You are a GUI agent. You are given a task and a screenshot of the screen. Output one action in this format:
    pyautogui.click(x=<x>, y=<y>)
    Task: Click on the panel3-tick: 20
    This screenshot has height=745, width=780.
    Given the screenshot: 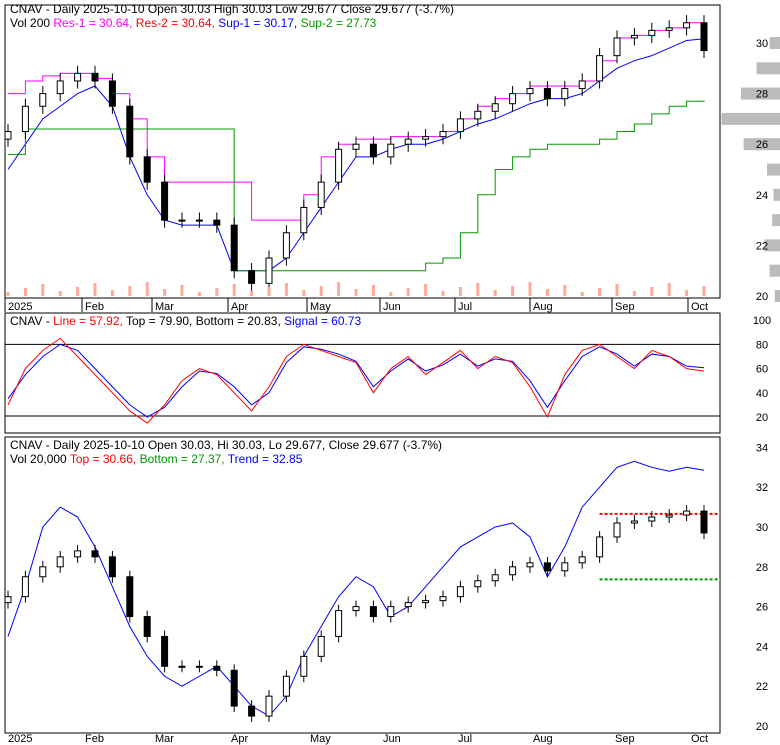 What is the action you would take?
    pyautogui.click(x=762, y=727)
    